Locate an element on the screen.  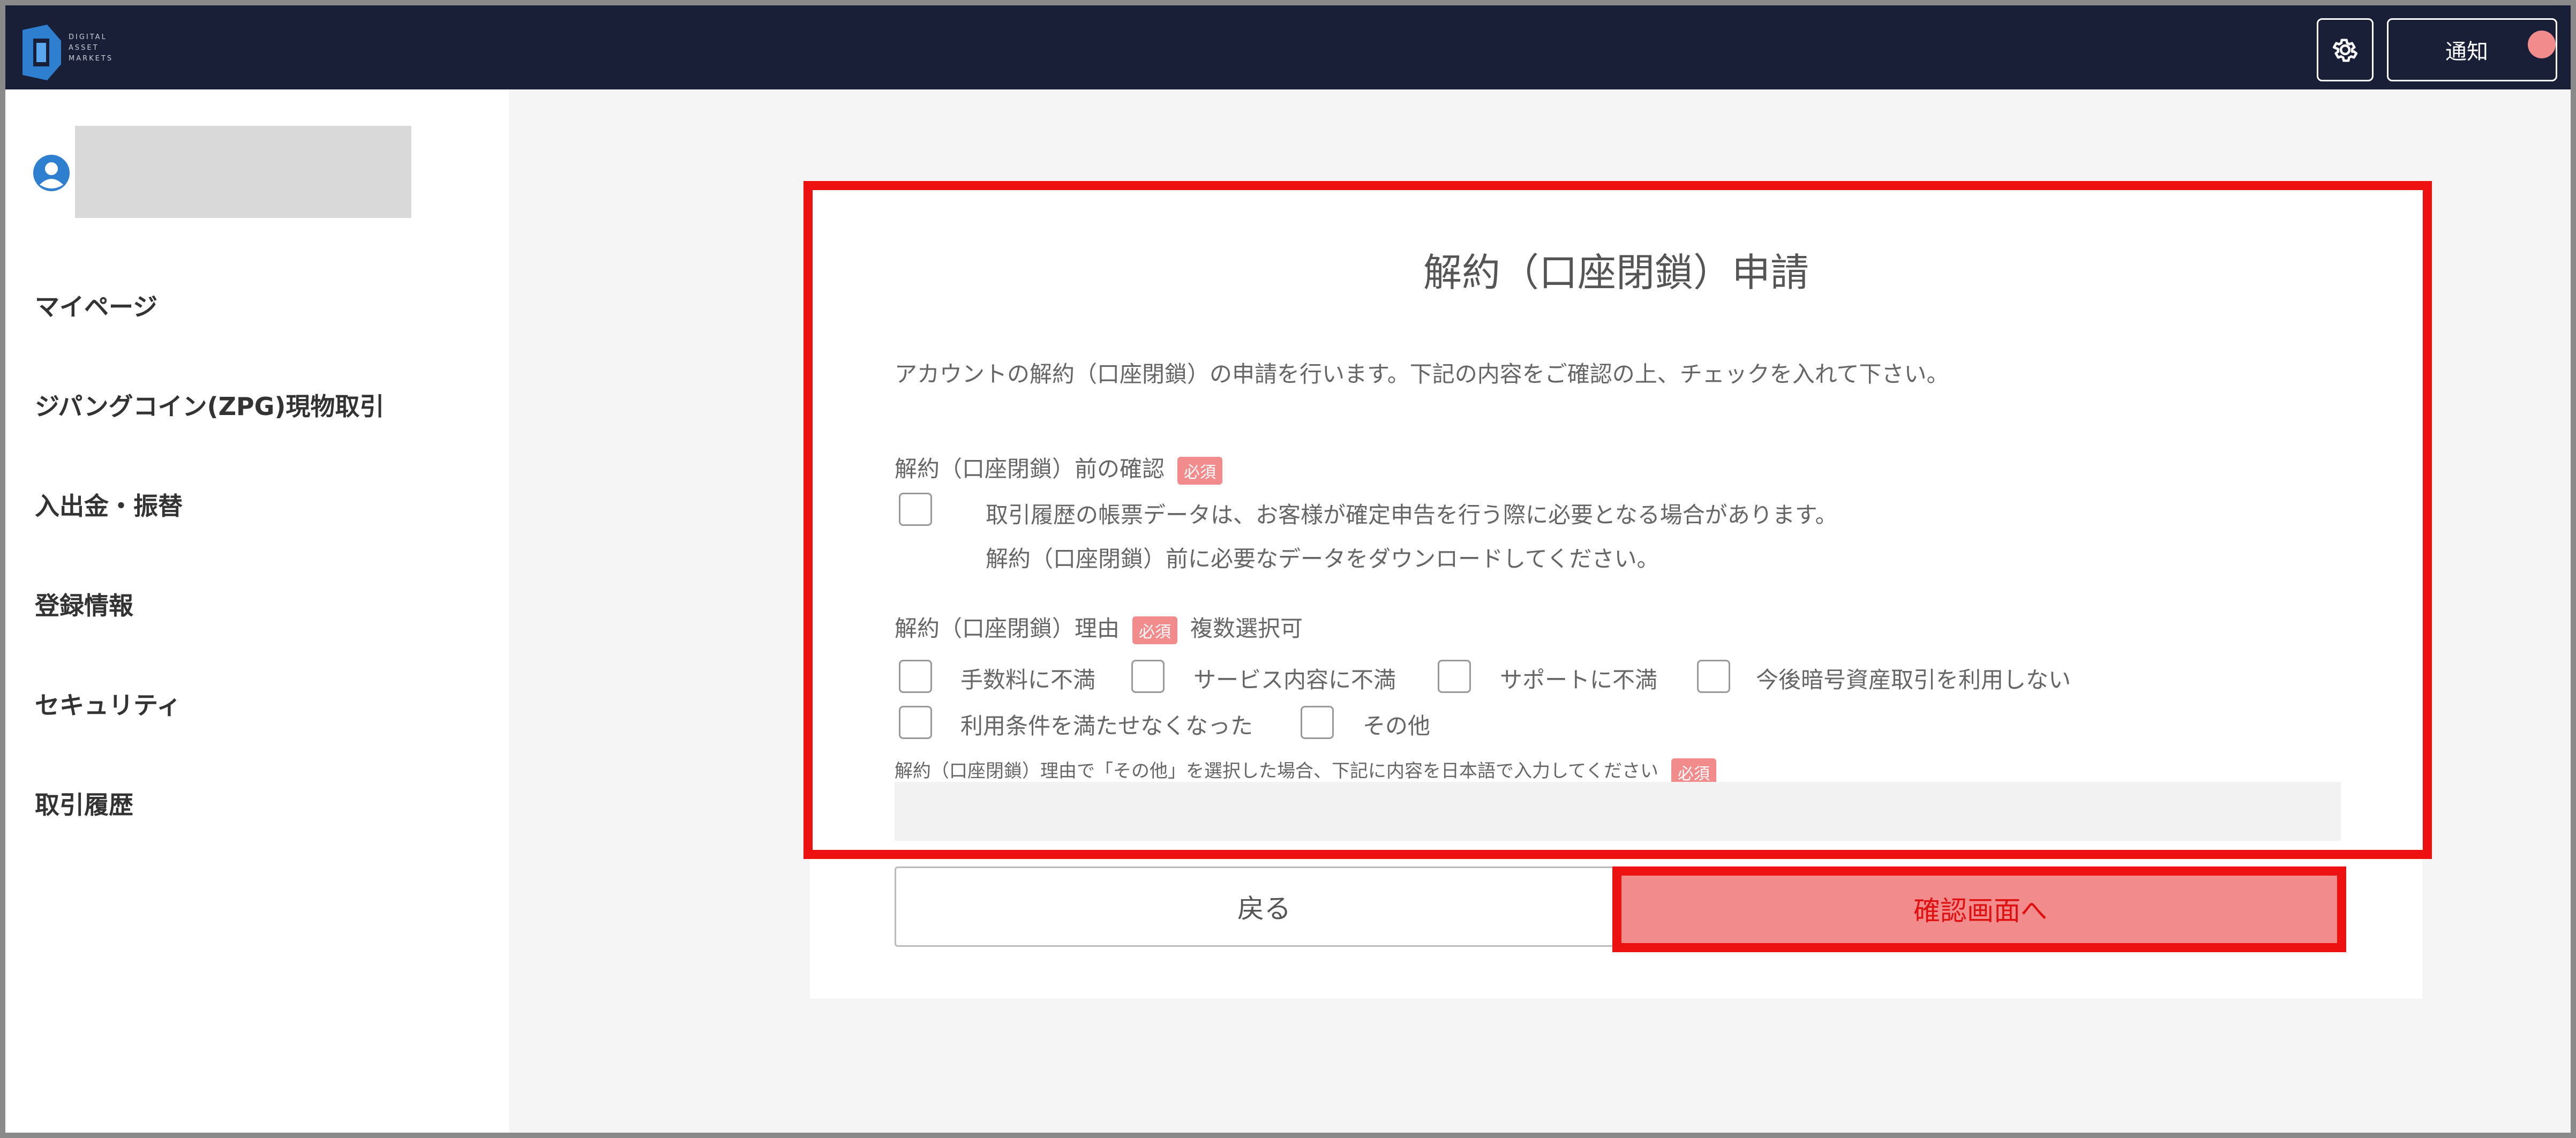
reason-section-label: 解約（口座閉鎖）理由 必須 複数選択可 is located at coordinates (1099, 627).